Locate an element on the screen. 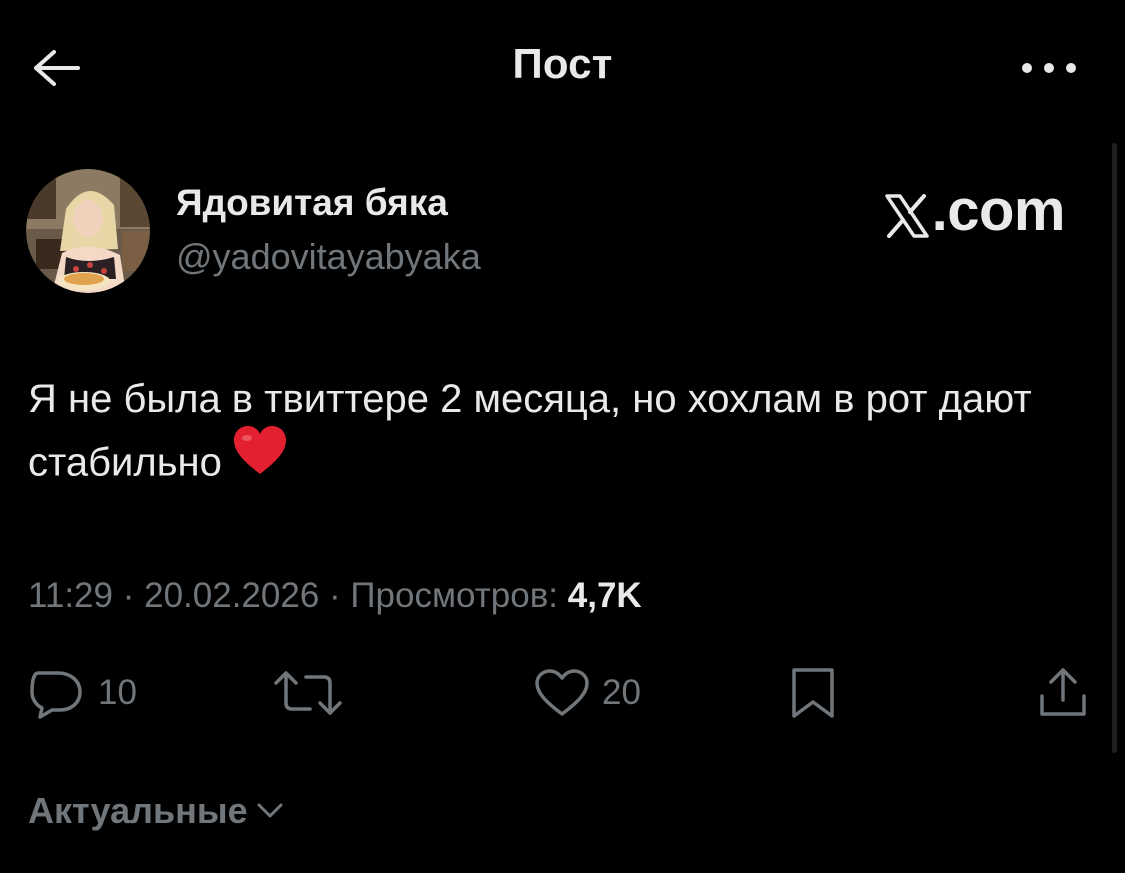  chevron-down-icon is located at coordinates (270, 810).